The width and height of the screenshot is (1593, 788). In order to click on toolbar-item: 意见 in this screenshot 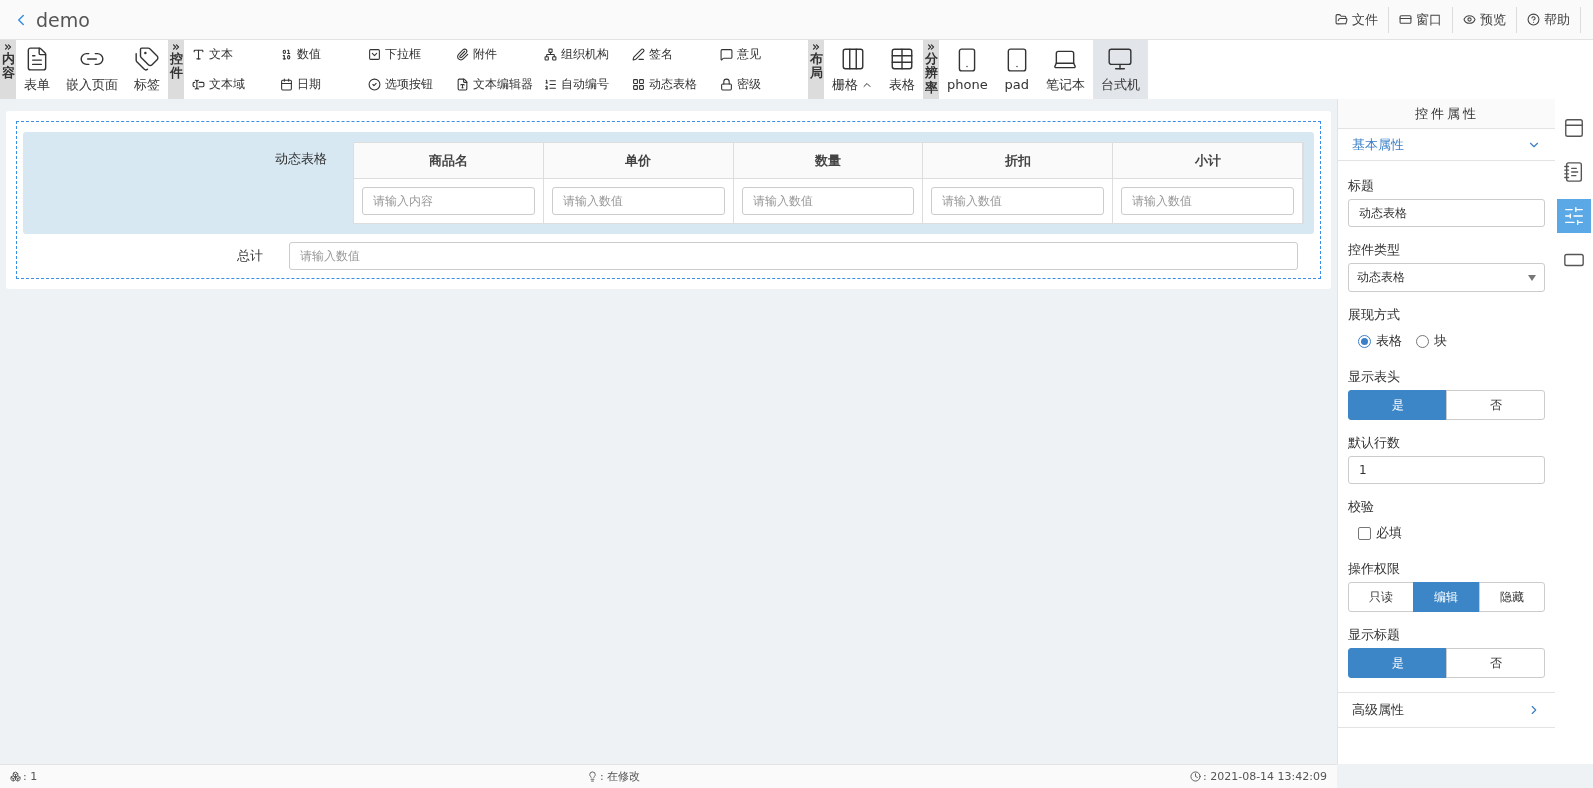, I will do `click(760, 55)`.